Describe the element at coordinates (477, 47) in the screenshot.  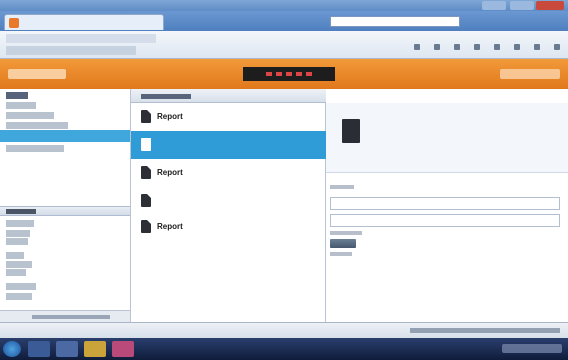
I see `print-icon` at that location.